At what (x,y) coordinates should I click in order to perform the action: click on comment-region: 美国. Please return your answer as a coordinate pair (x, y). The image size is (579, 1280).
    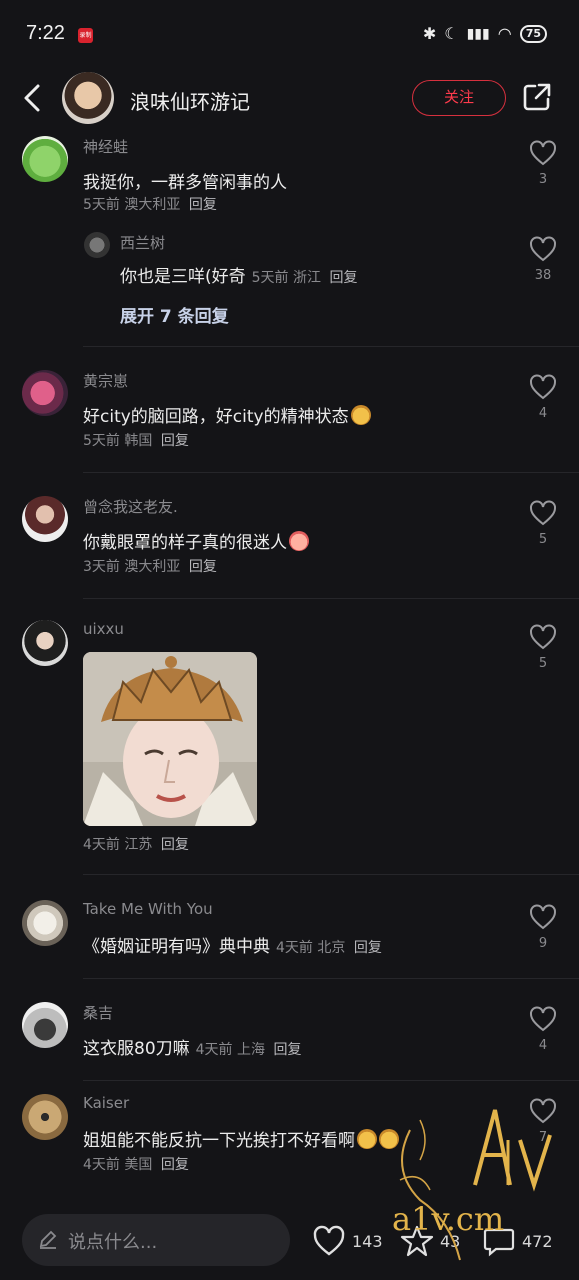
    Looking at the image, I should click on (138, 1165).